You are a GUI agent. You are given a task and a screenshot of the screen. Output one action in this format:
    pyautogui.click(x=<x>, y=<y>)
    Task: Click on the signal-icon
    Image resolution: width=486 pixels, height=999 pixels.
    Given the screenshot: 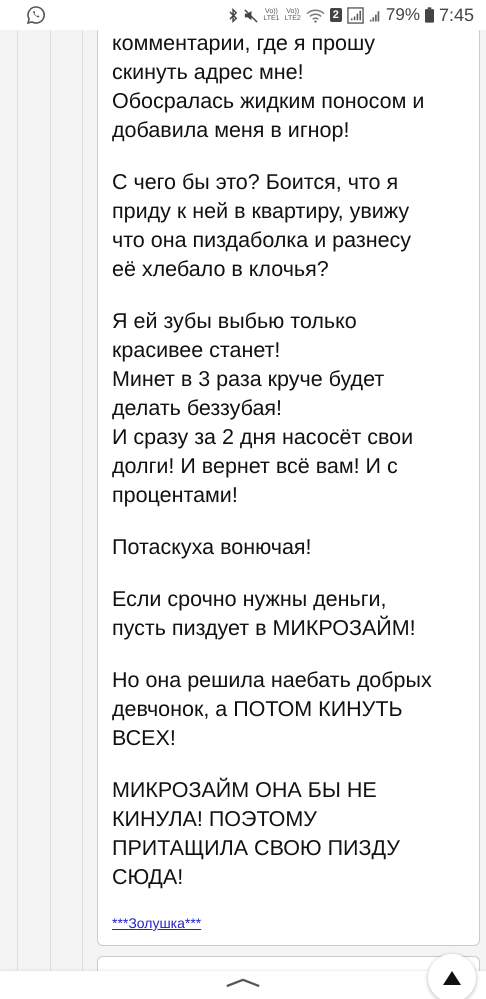 What is the action you would take?
    pyautogui.click(x=355, y=15)
    